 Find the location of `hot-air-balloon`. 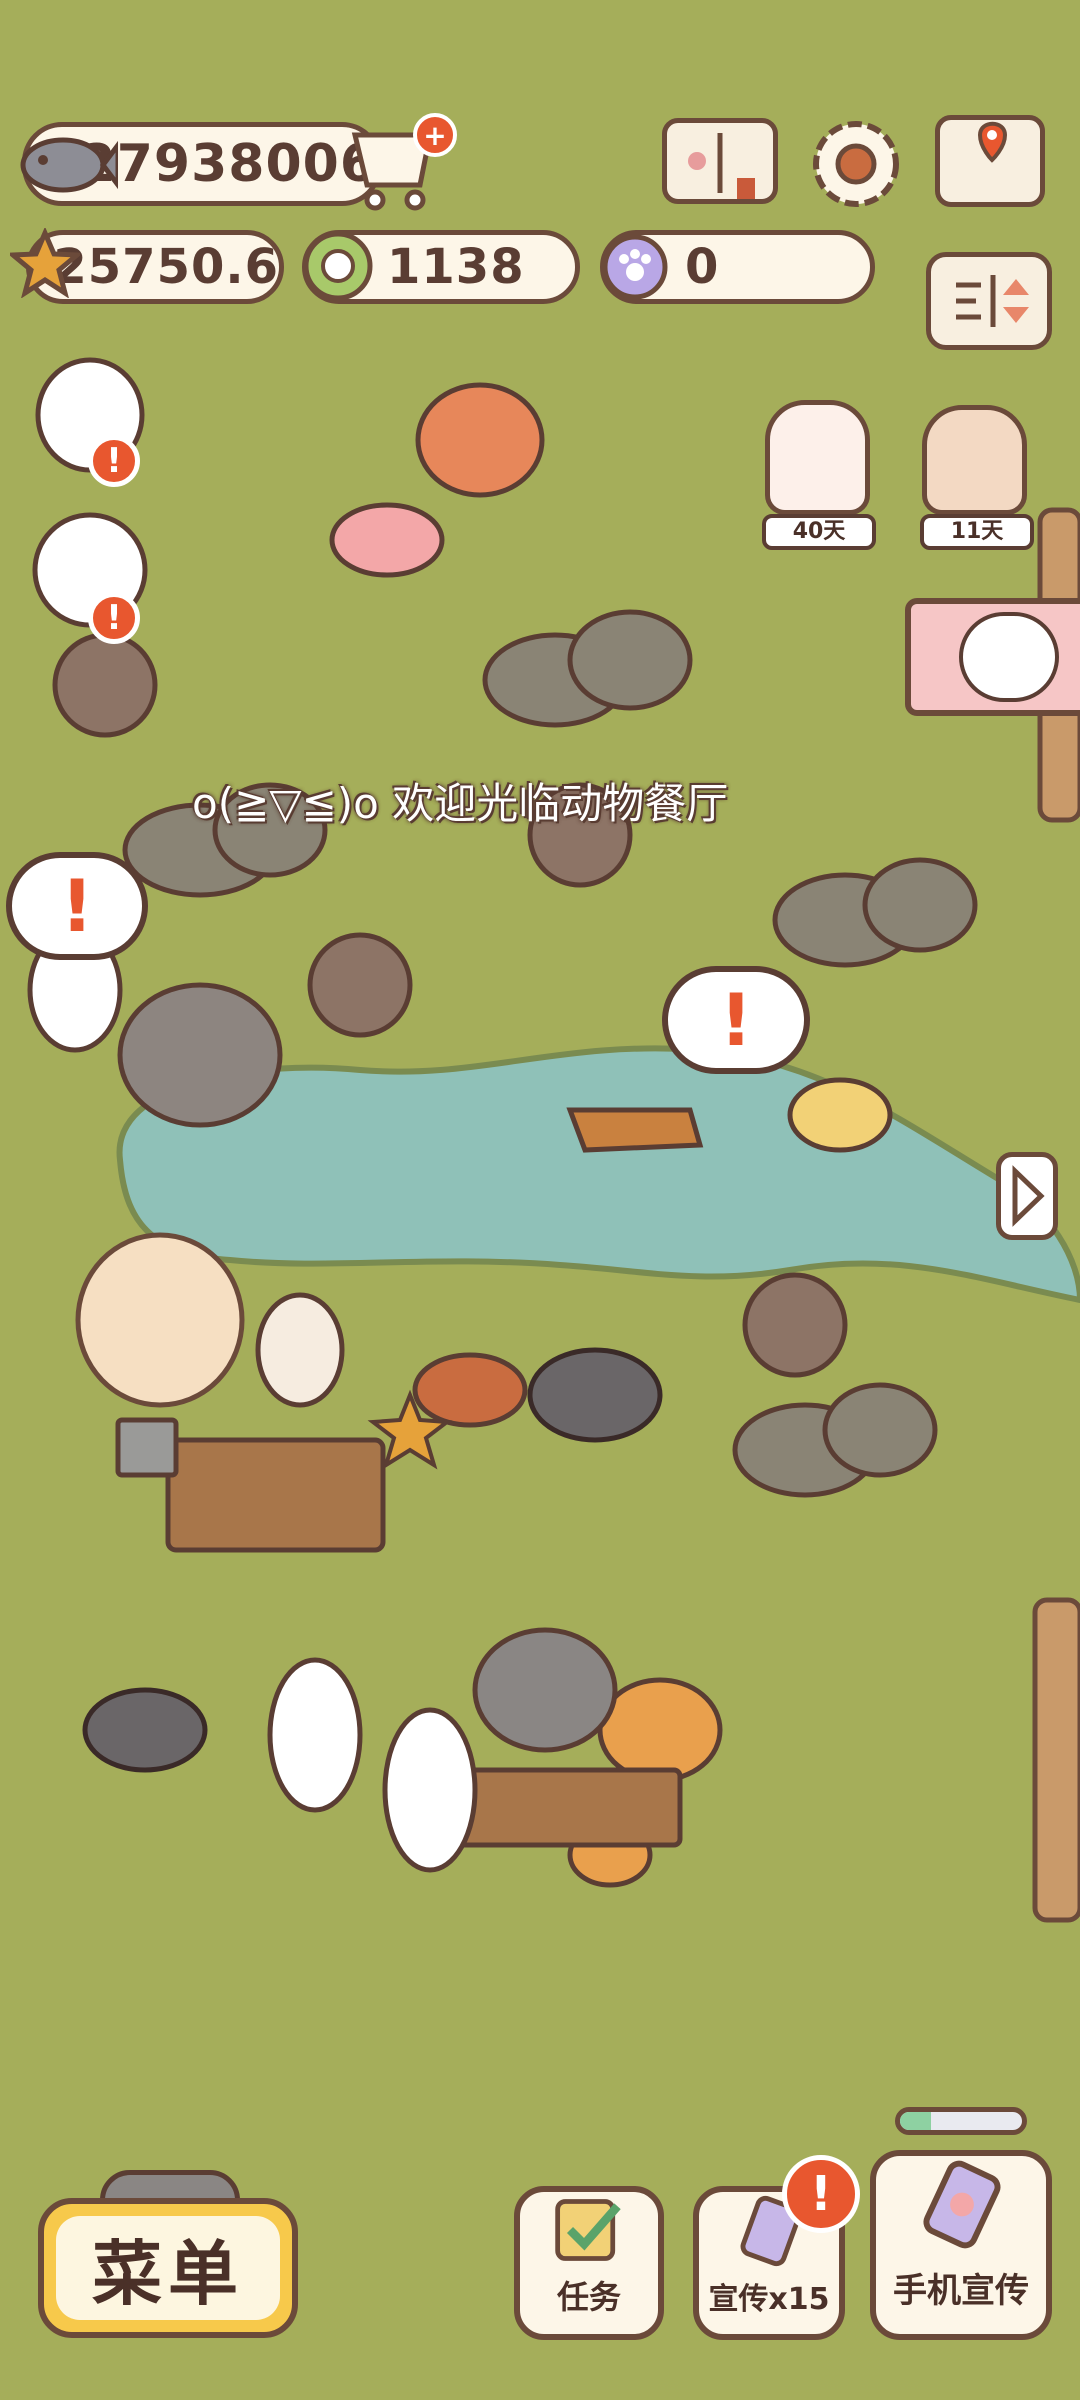

hot-air-balloon is located at coordinates (160, 1320).